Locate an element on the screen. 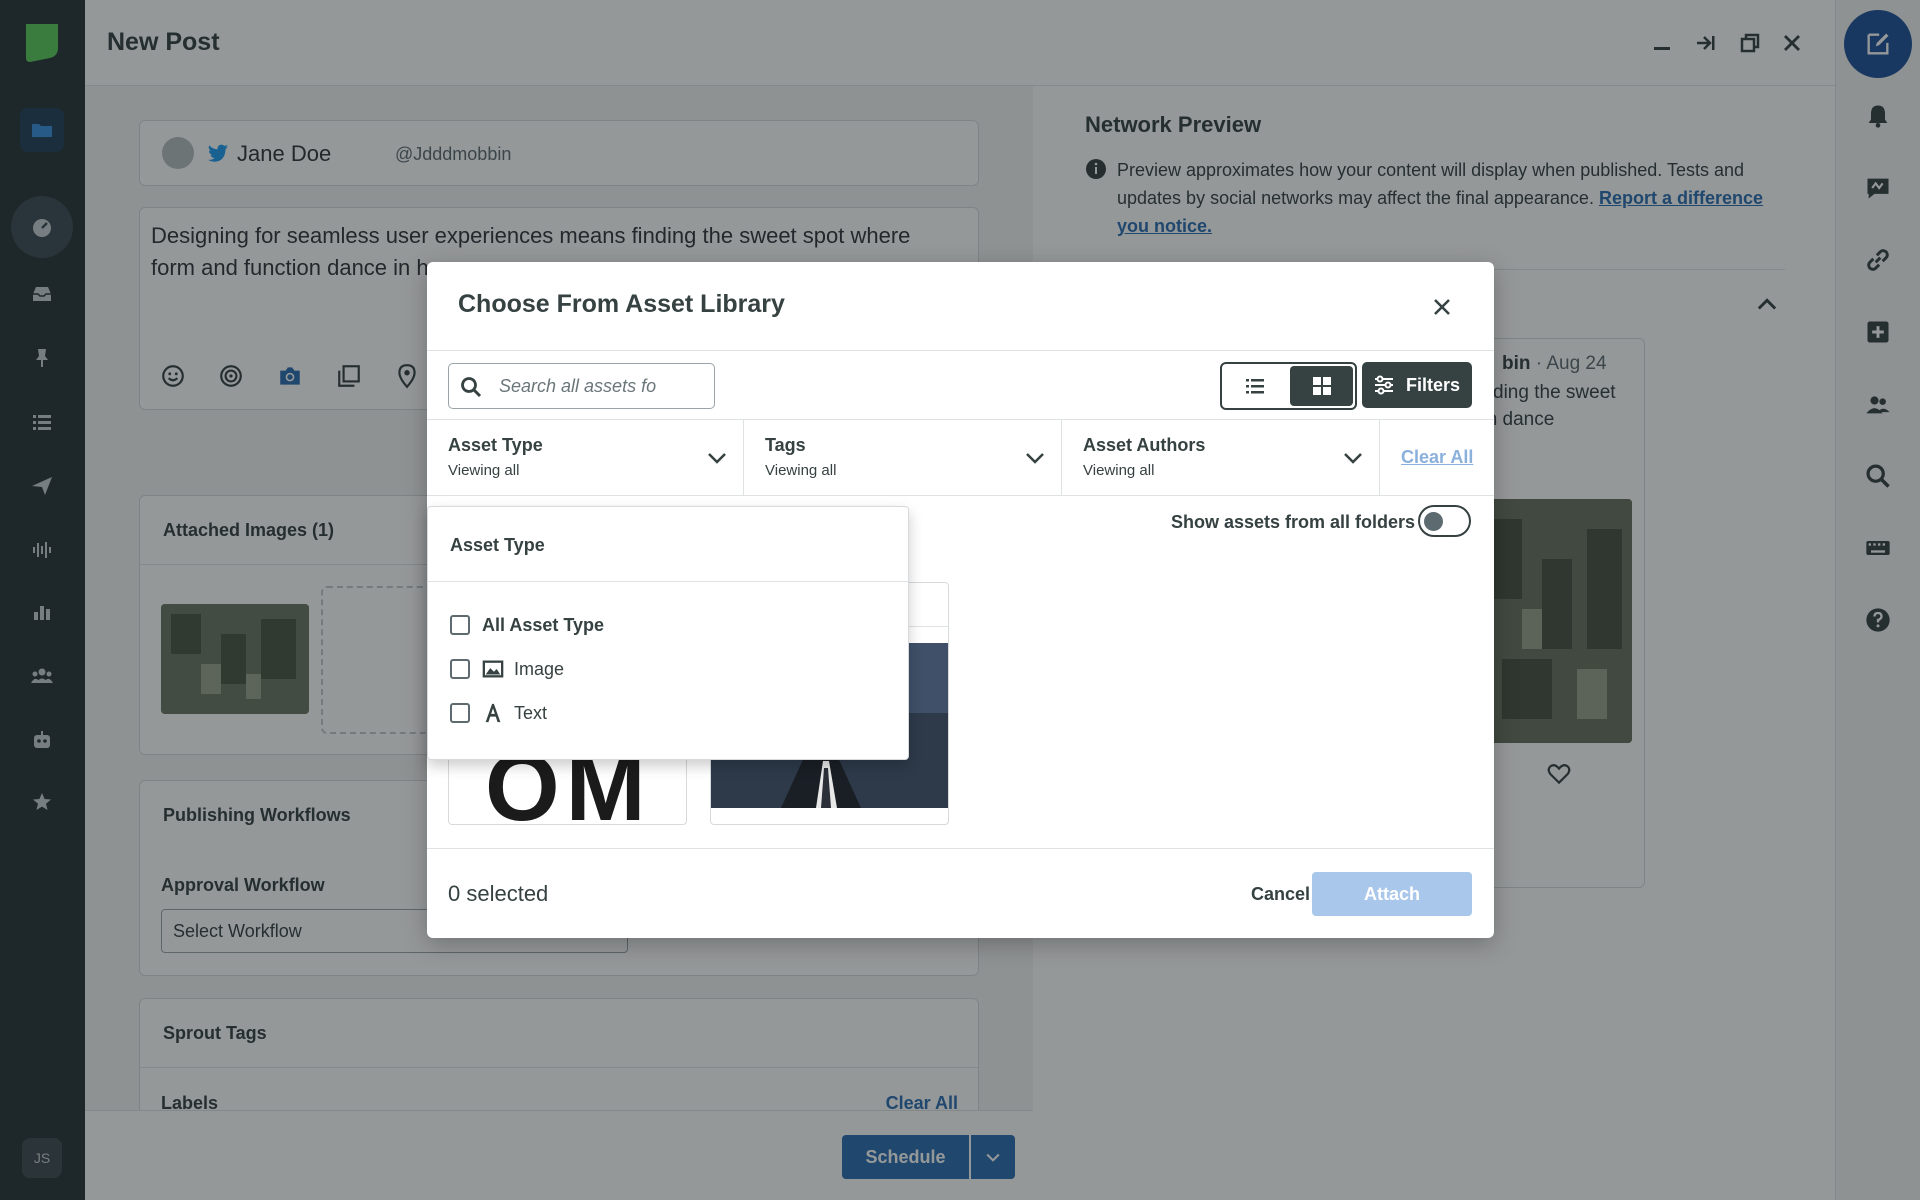 The image size is (1920, 1200). list-view-button is located at coordinates (1255, 386).